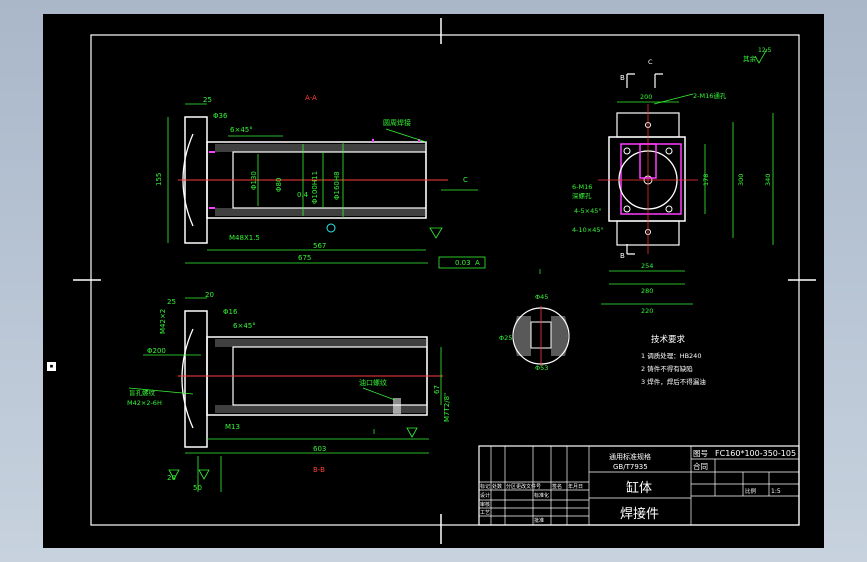  Describe the element at coordinates (706, 180) in the screenshot. I see `c-dim-3: 178` at that location.